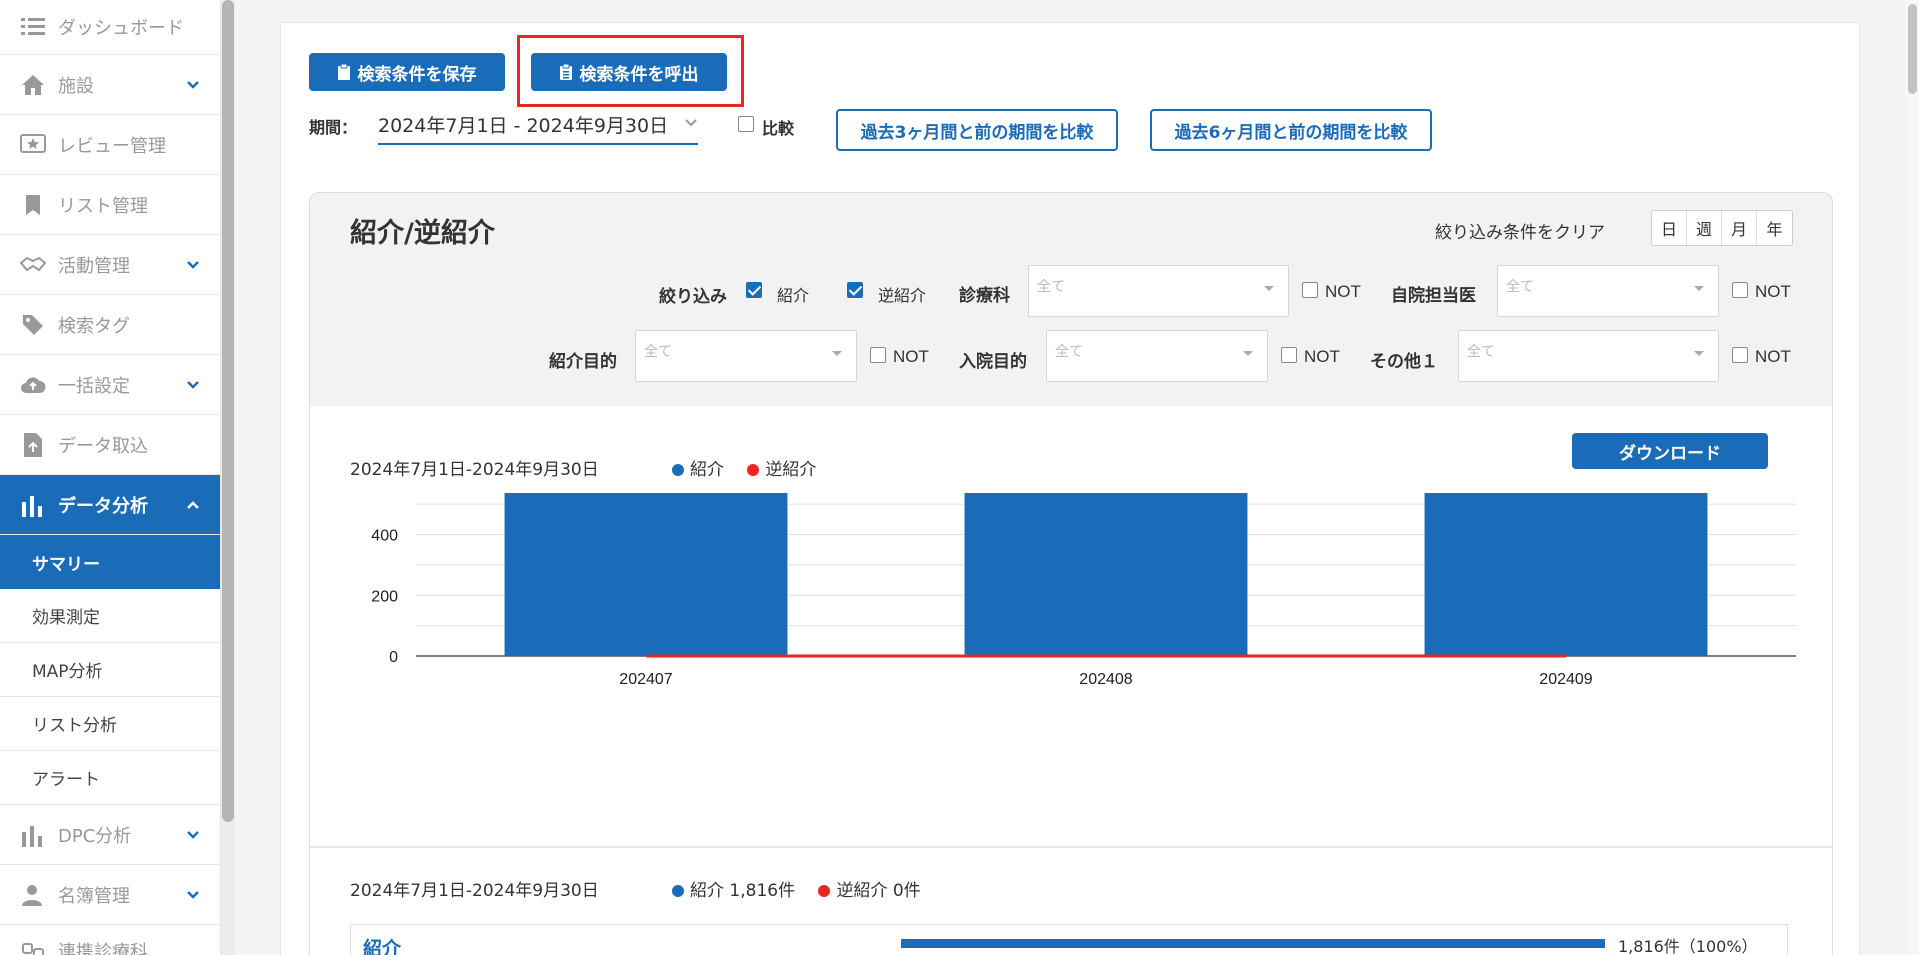  What do you see at coordinates (110, 940) in the screenshot?
I see `sidebar-item-linked-dept: 連携診療科` at bounding box center [110, 940].